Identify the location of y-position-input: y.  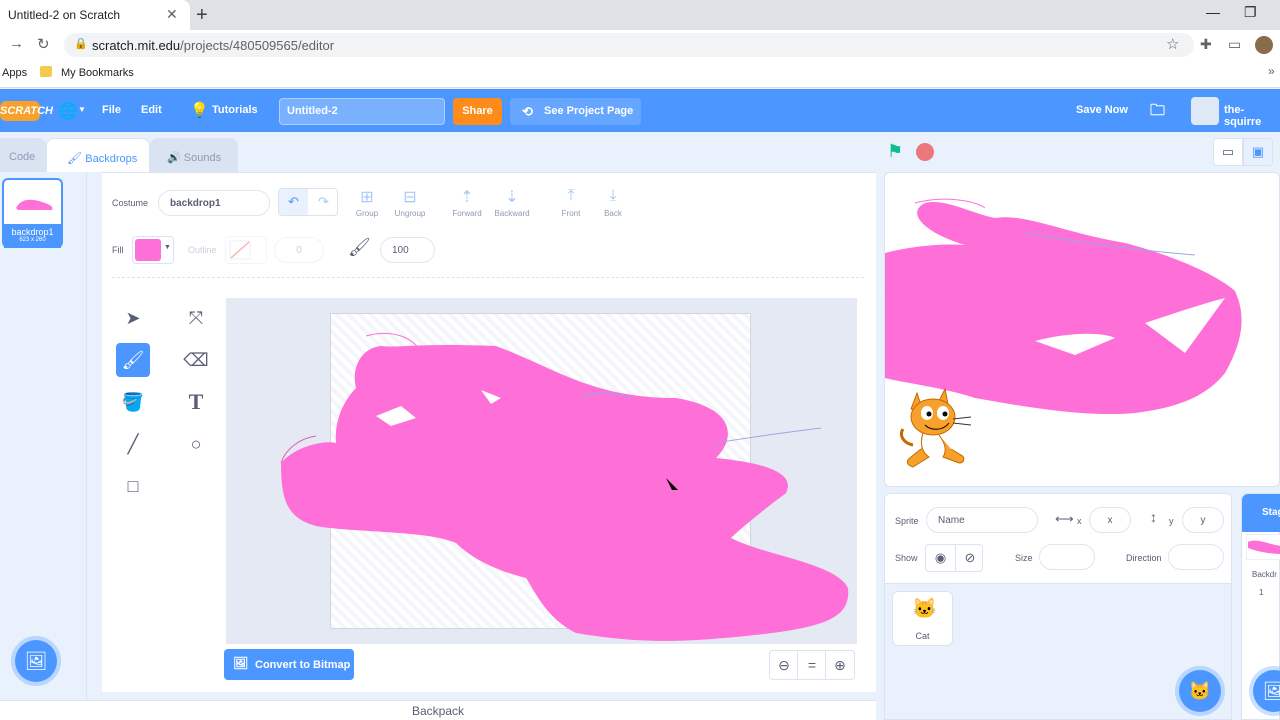
(1203, 520).